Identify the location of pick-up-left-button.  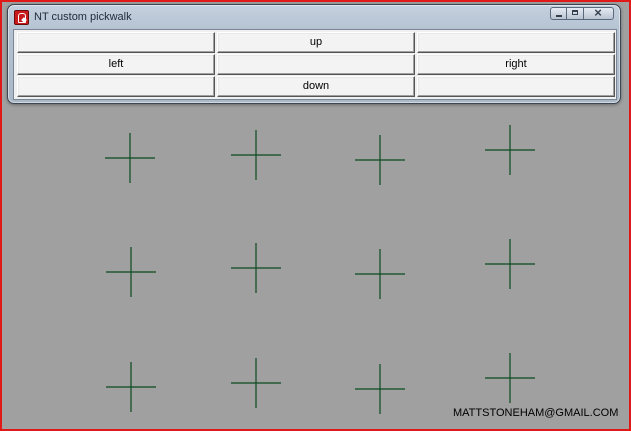
(116, 42).